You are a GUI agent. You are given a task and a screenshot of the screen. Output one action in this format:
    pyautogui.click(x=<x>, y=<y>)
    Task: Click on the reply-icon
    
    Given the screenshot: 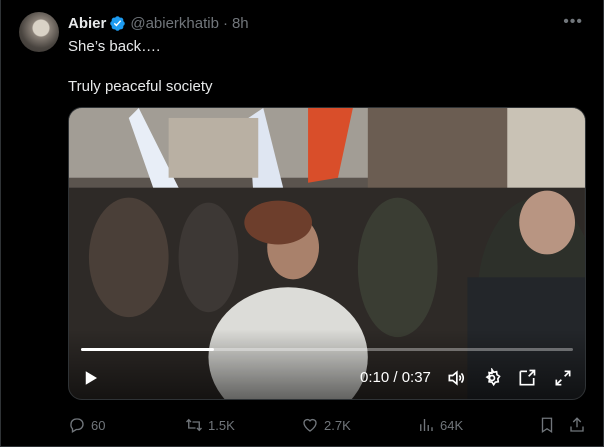 What is the action you would take?
    pyautogui.click(x=77, y=425)
    